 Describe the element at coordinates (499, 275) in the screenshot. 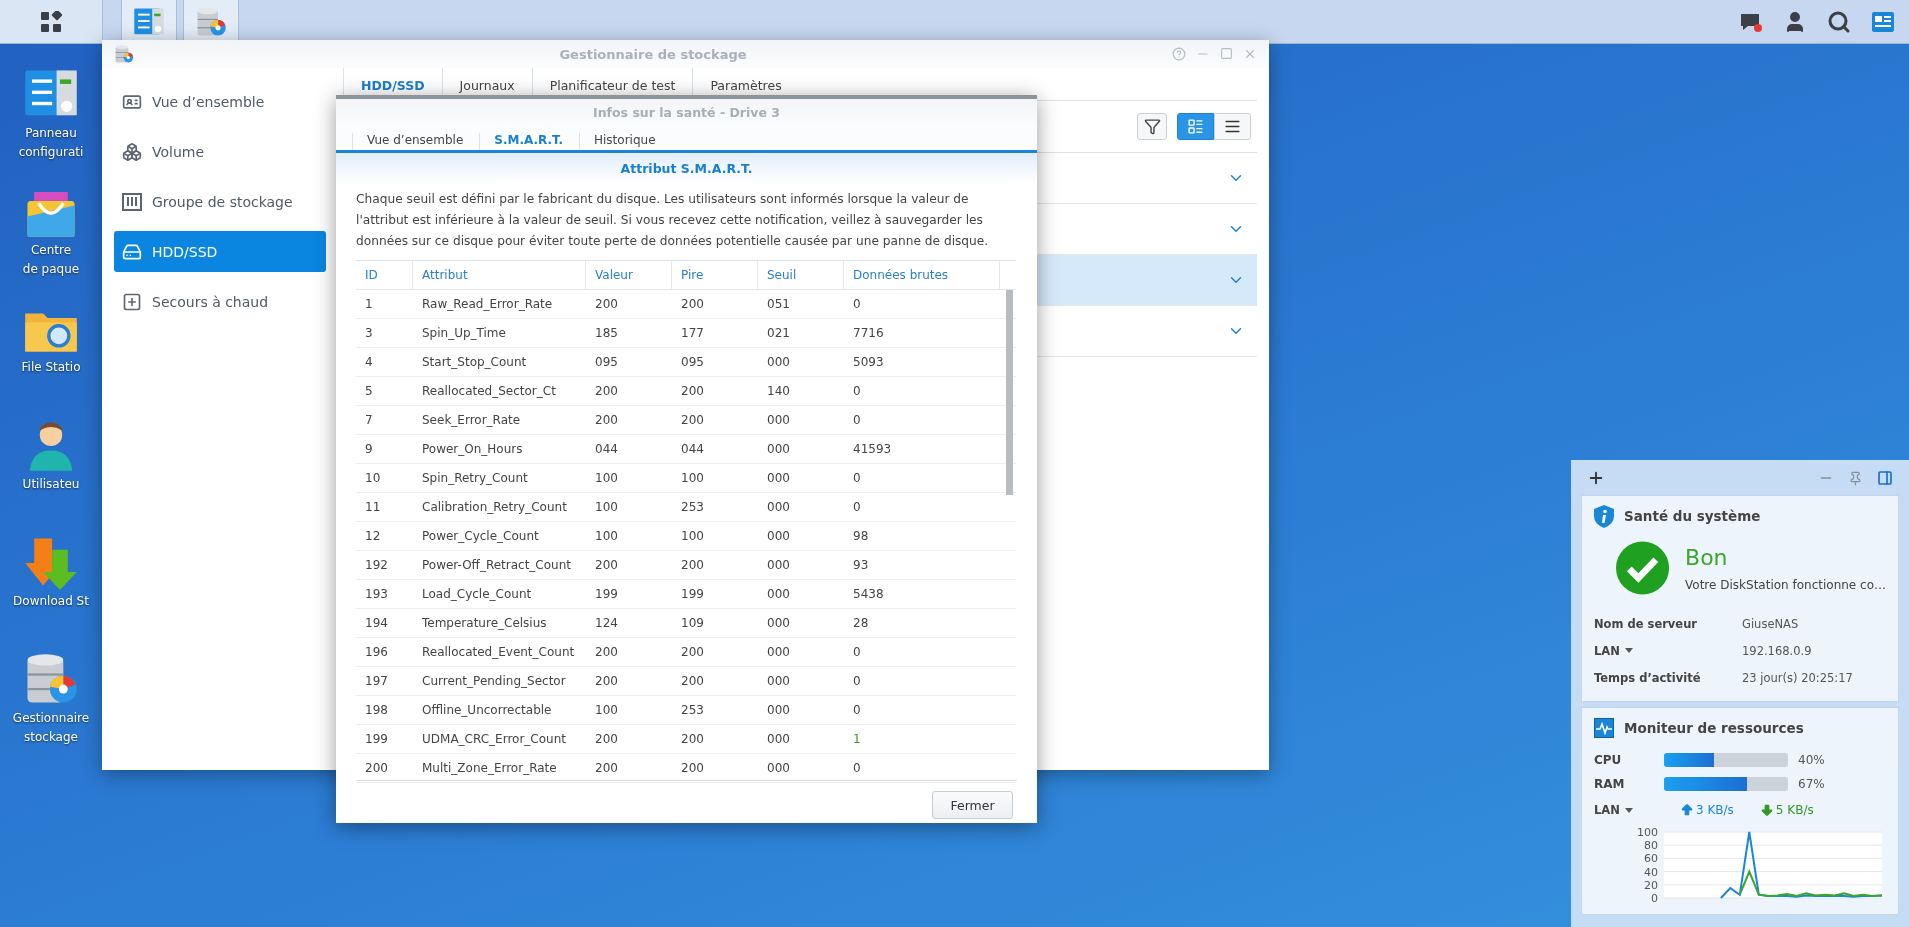

I see `column-header: Attribut` at that location.